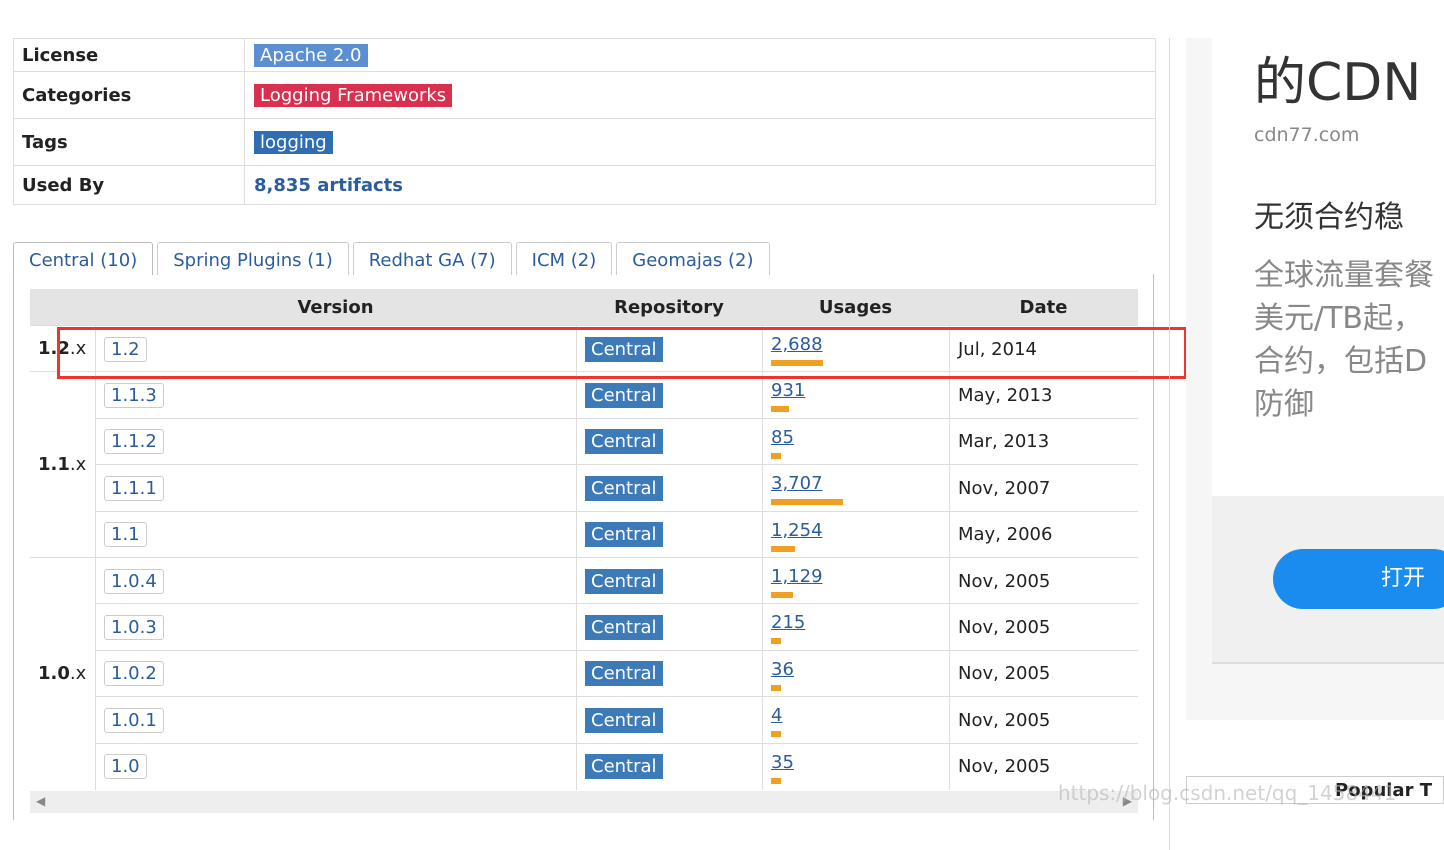 Image resolution: width=1444 pixels, height=850 pixels. I want to click on version-link: 1.1, so click(125, 535).